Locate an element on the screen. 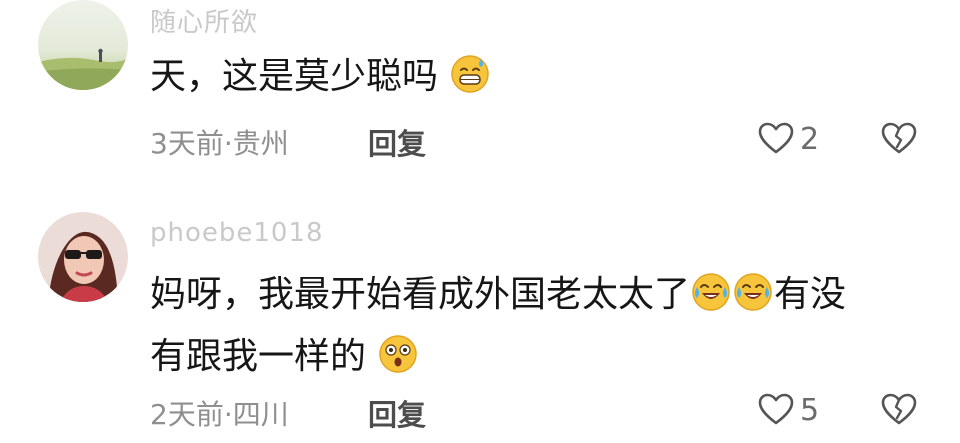  like-count: 5 is located at coordinates (810, 410).